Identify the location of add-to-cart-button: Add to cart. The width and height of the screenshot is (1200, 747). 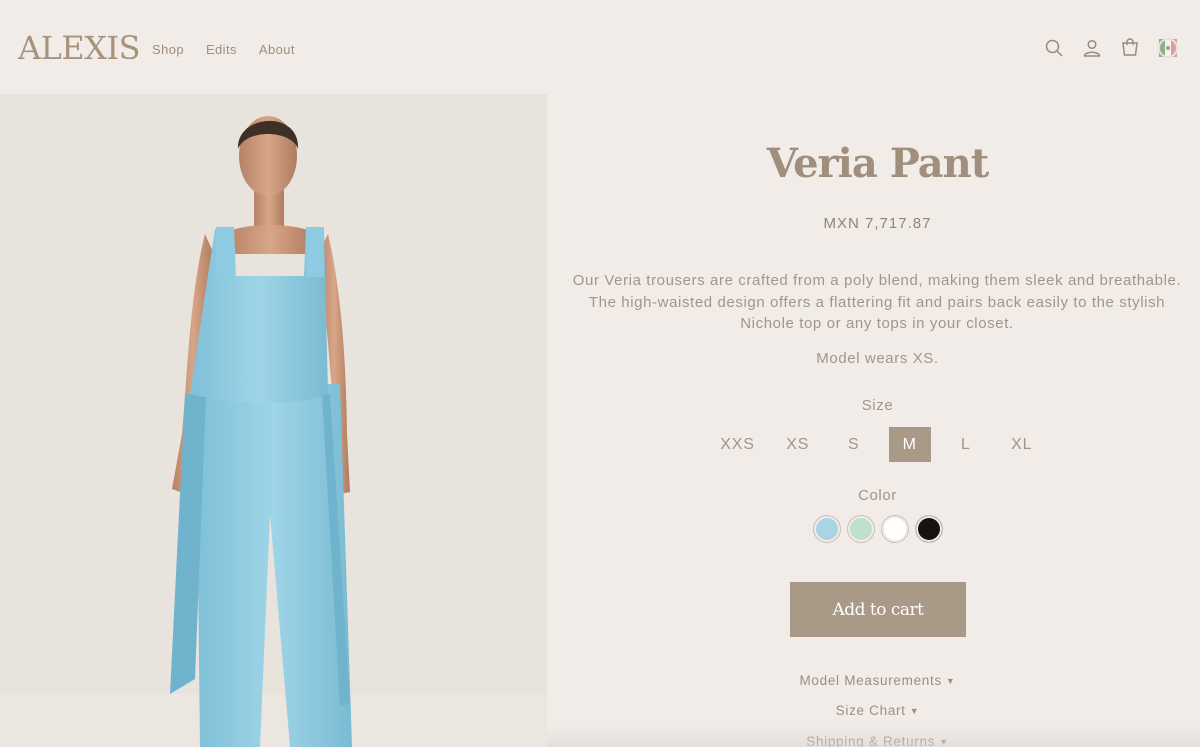
(878, 609).